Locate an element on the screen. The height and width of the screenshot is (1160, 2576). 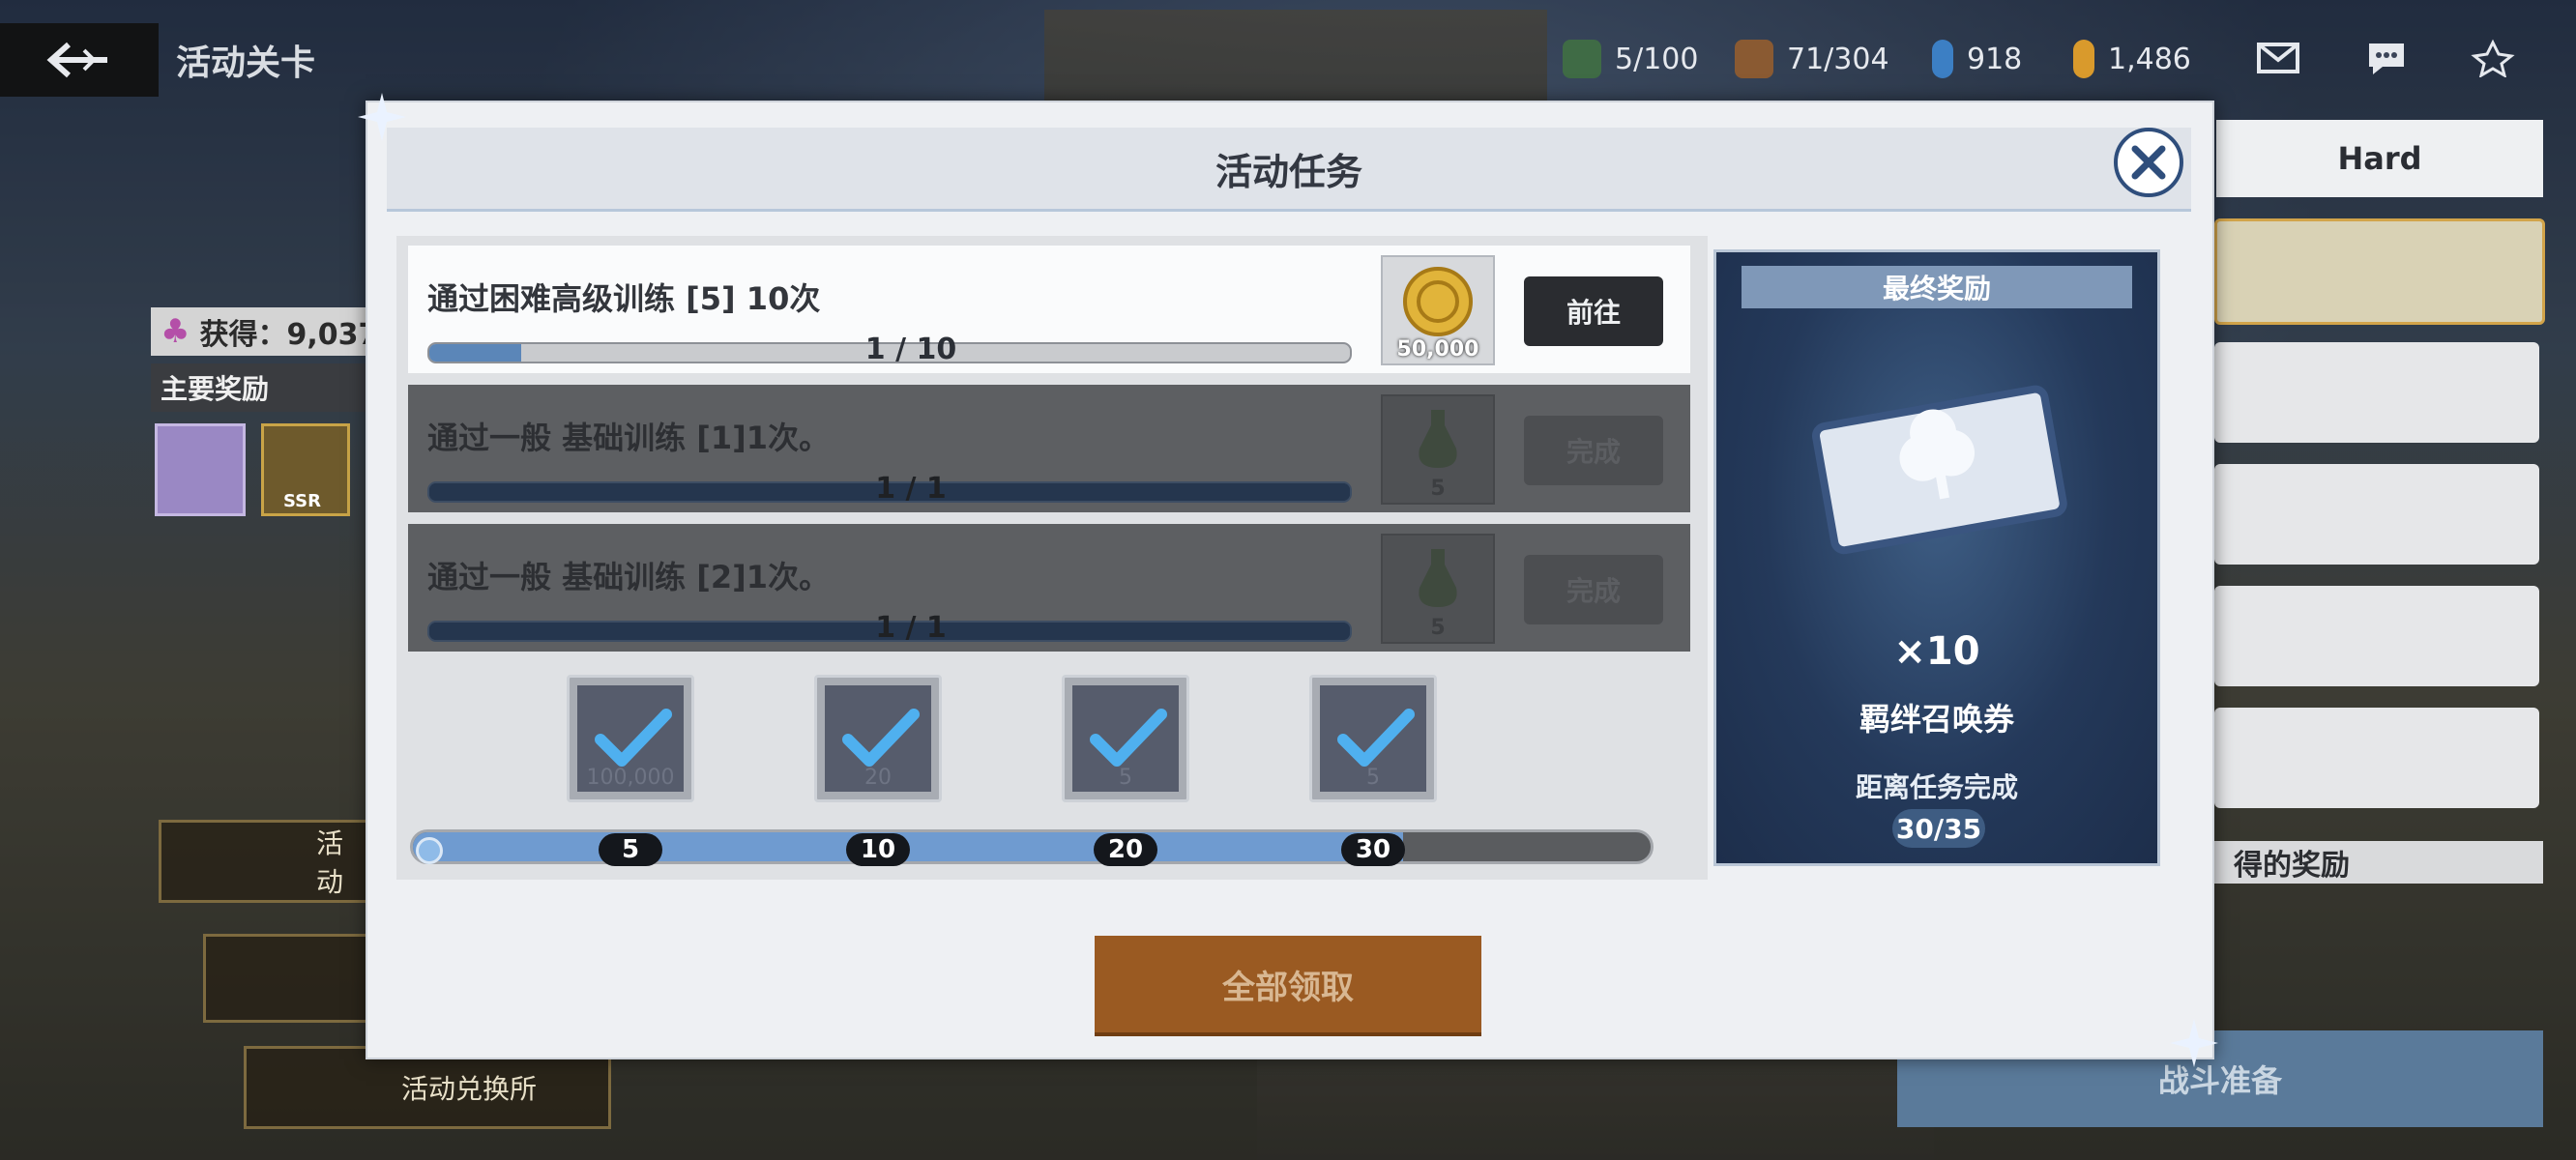
task-name: 通过一般 基础训练 [2]1次。 is located at coordinates (629, 577).